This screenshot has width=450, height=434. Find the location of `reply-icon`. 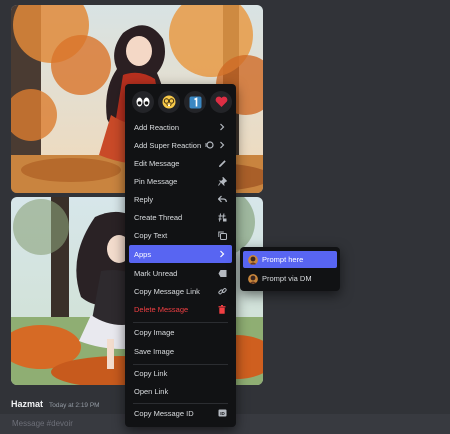

reply-icon is located at coordinates (222, 199).